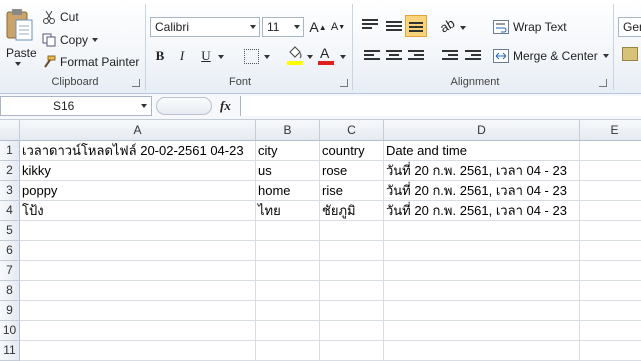 This screenshot has width=641, height=361. I want to click on formula-bar-resize-handle, so click(184, 106).